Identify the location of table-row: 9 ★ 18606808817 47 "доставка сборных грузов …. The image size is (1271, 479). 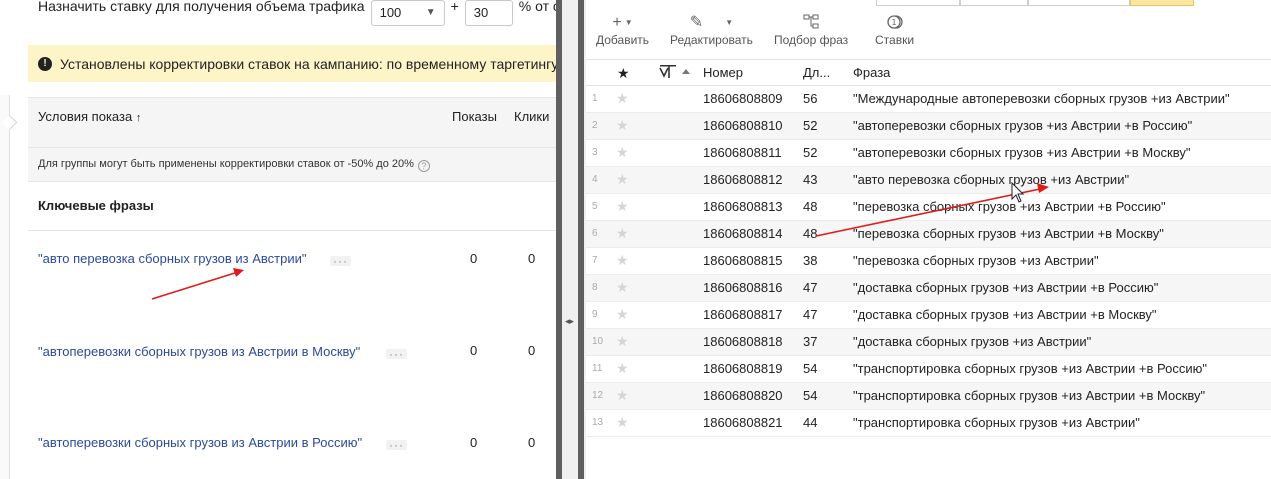
(928, 315).